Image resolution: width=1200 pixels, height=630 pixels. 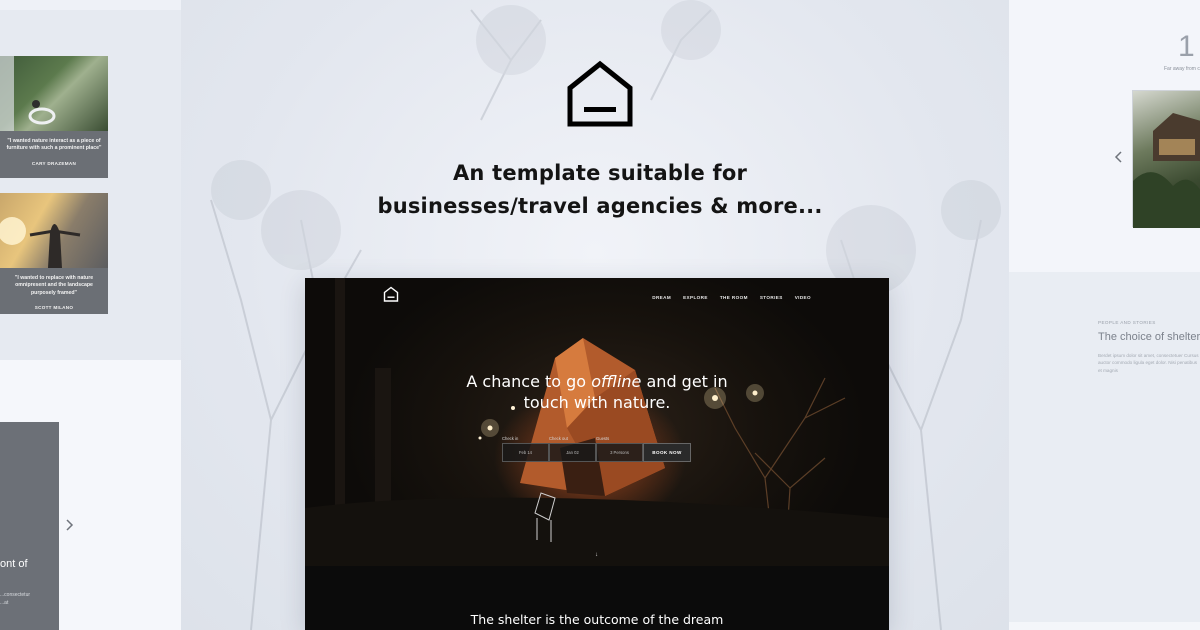 I want to click on mock-nav: DREAM EXPLORE THE ROOM STORIES VIDEO, so click(x=731, y=297).